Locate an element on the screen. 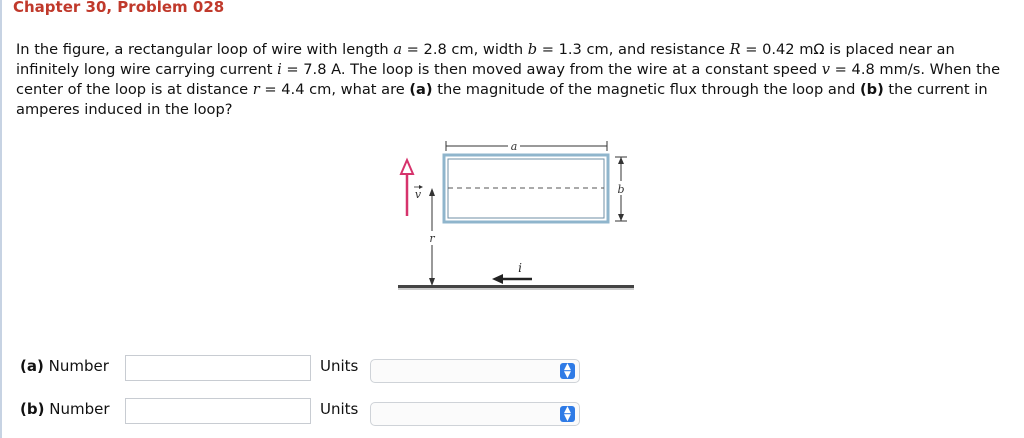 This screenshot has height=438, width=1024. label-b: b is located at coordinates (620, 189).